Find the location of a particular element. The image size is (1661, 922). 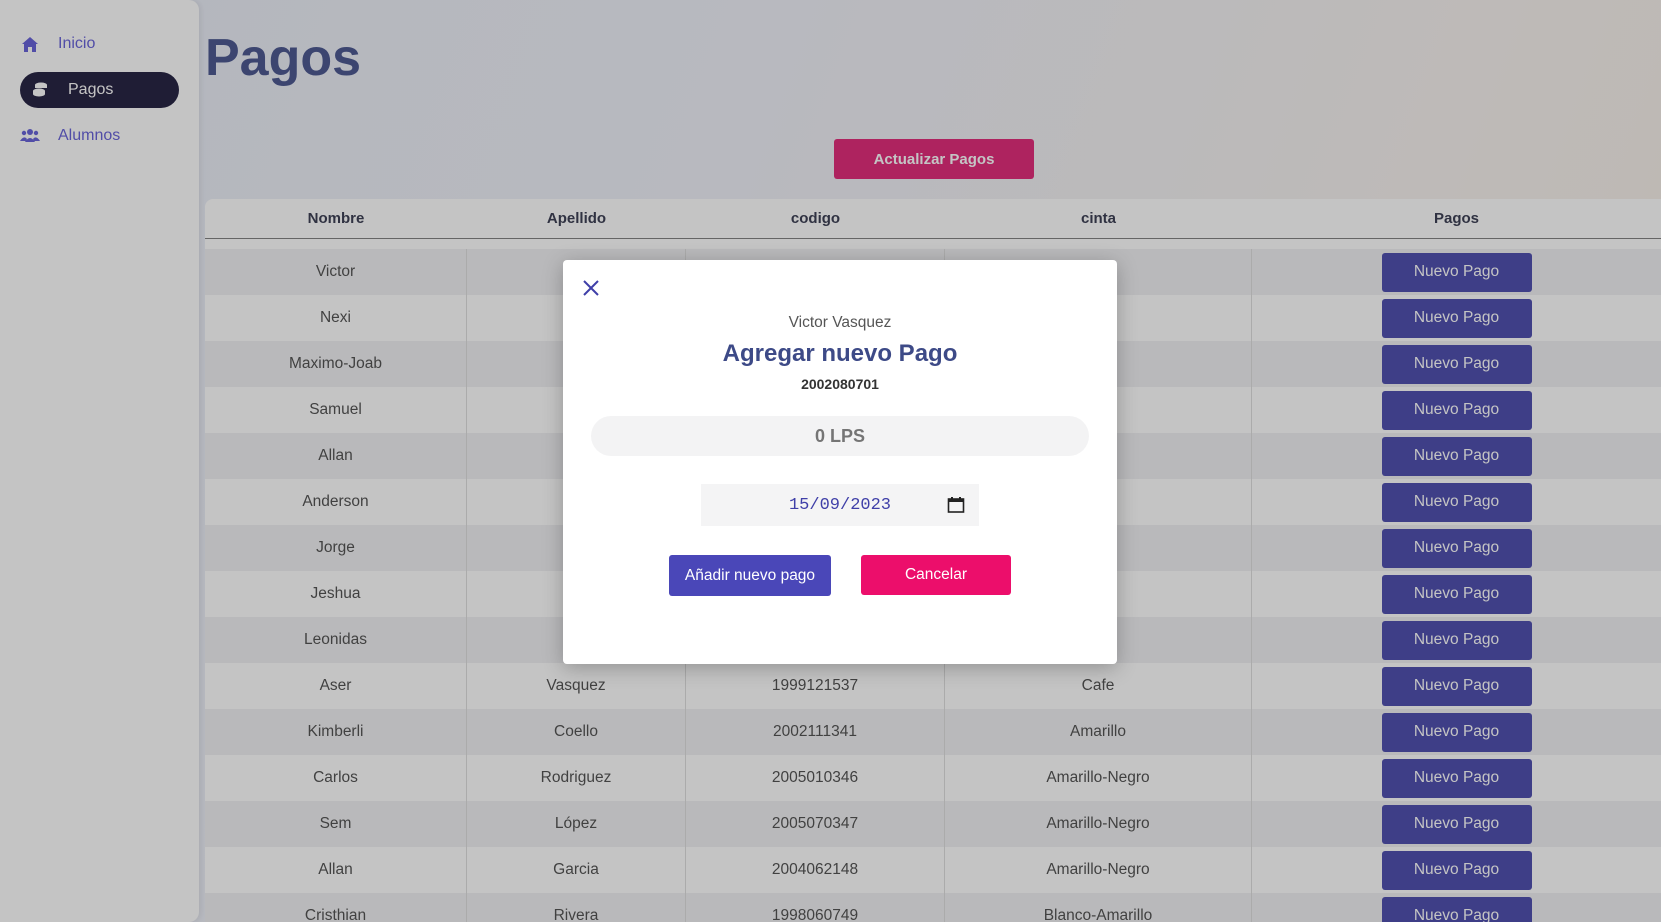

cancel-button: Cancelar is located at coordinates (936, 575).